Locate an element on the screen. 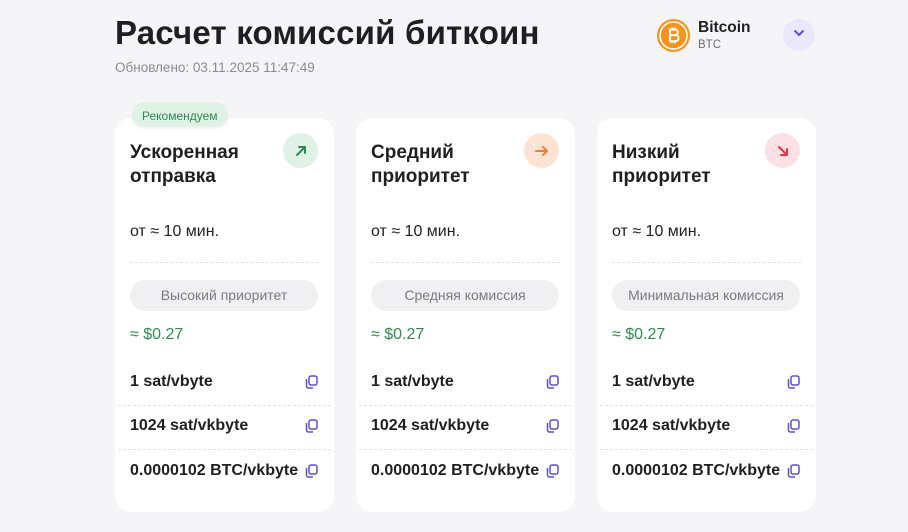 This screenshot has height=532, width=908. coin-ticker: BTC is located at coordinates (709, 45).